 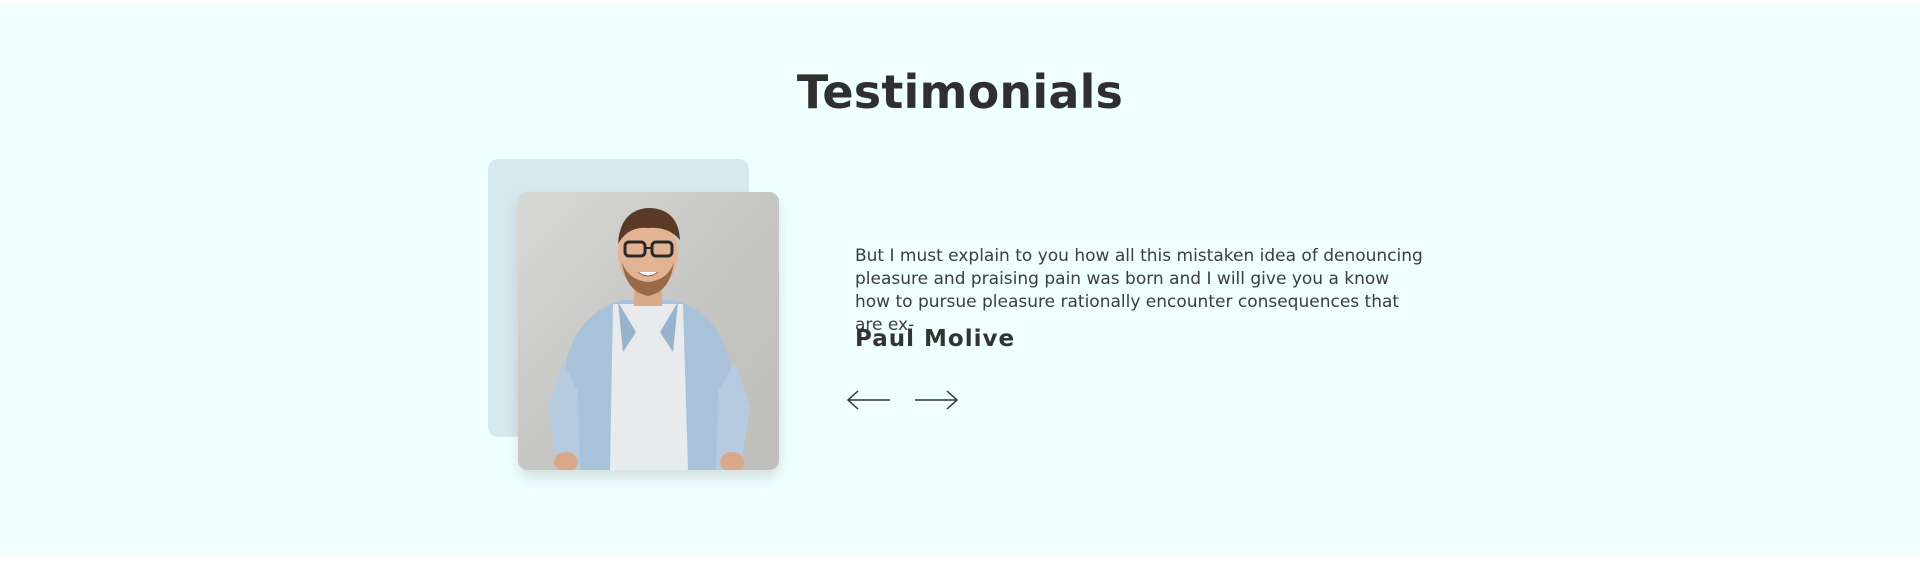 I want to click on next-button, so click(x=936, y=400).